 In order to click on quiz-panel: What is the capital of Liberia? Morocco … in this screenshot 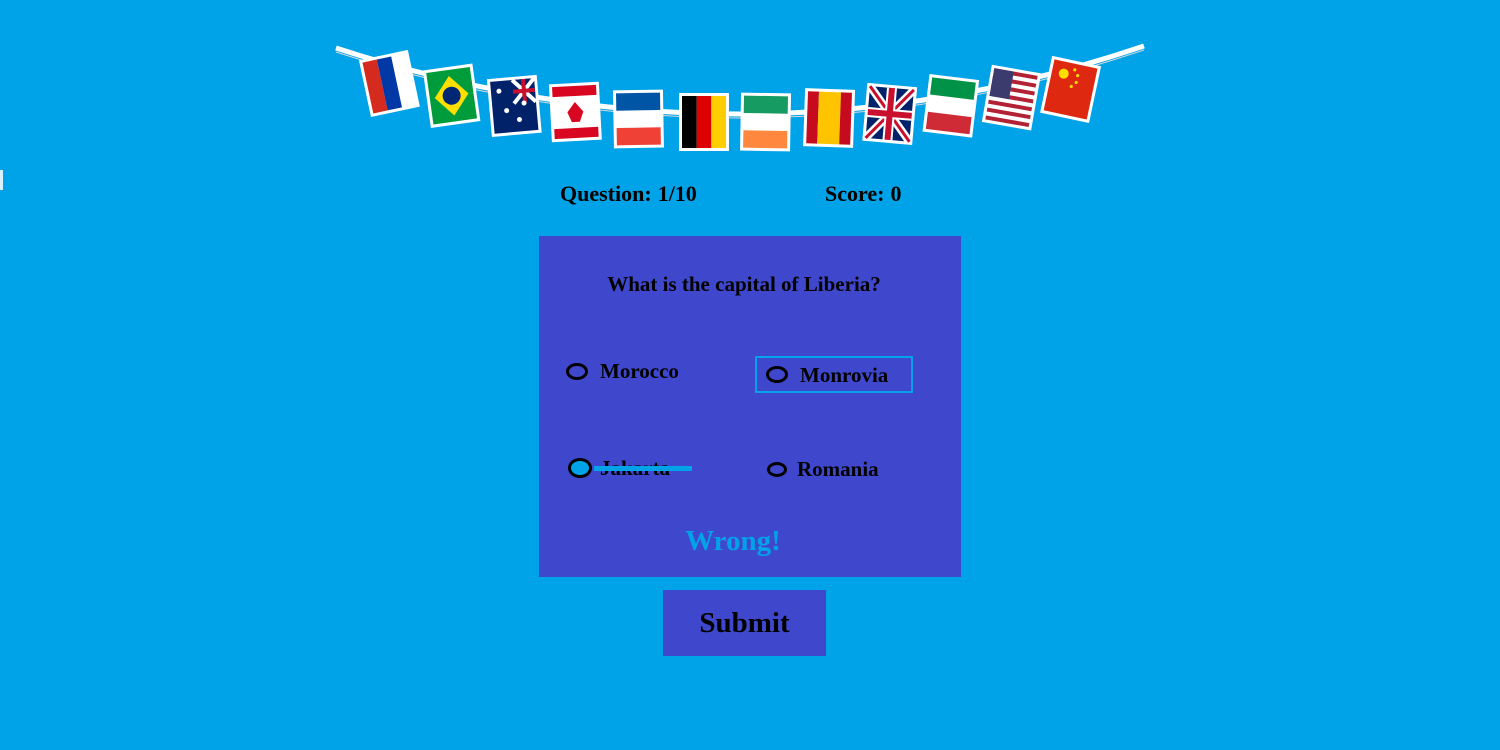, I will do `click(750, 406)`.